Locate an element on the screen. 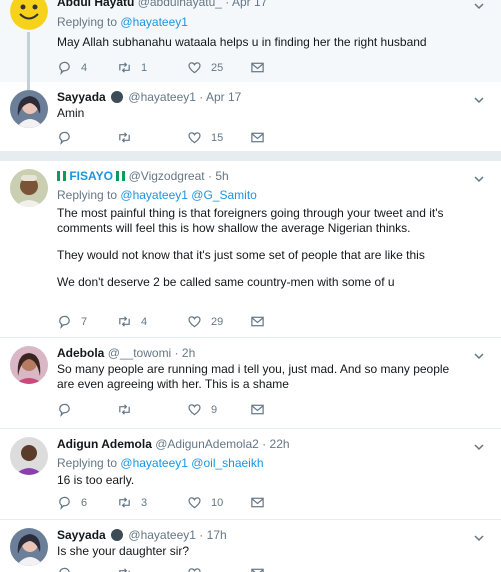 The height and width of the screenshot is (572, 501). tweet-text: Amin is located at coordinates (263, 113).